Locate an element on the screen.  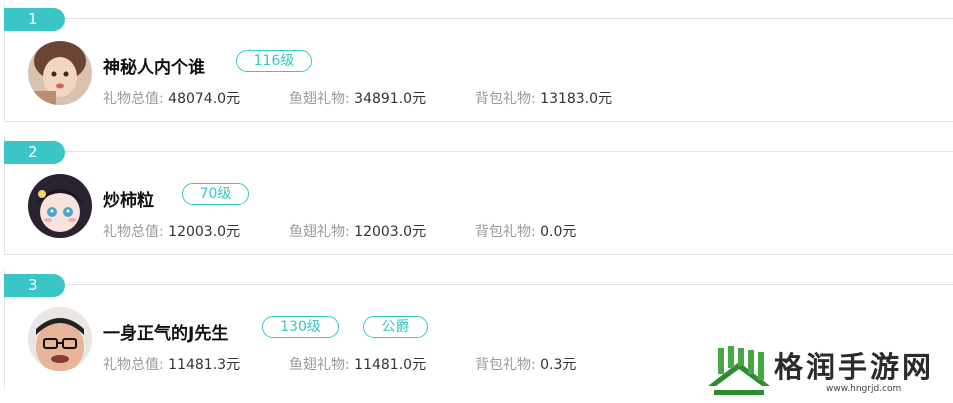
level-badge: 116级 is located at coordinates (274, 61).